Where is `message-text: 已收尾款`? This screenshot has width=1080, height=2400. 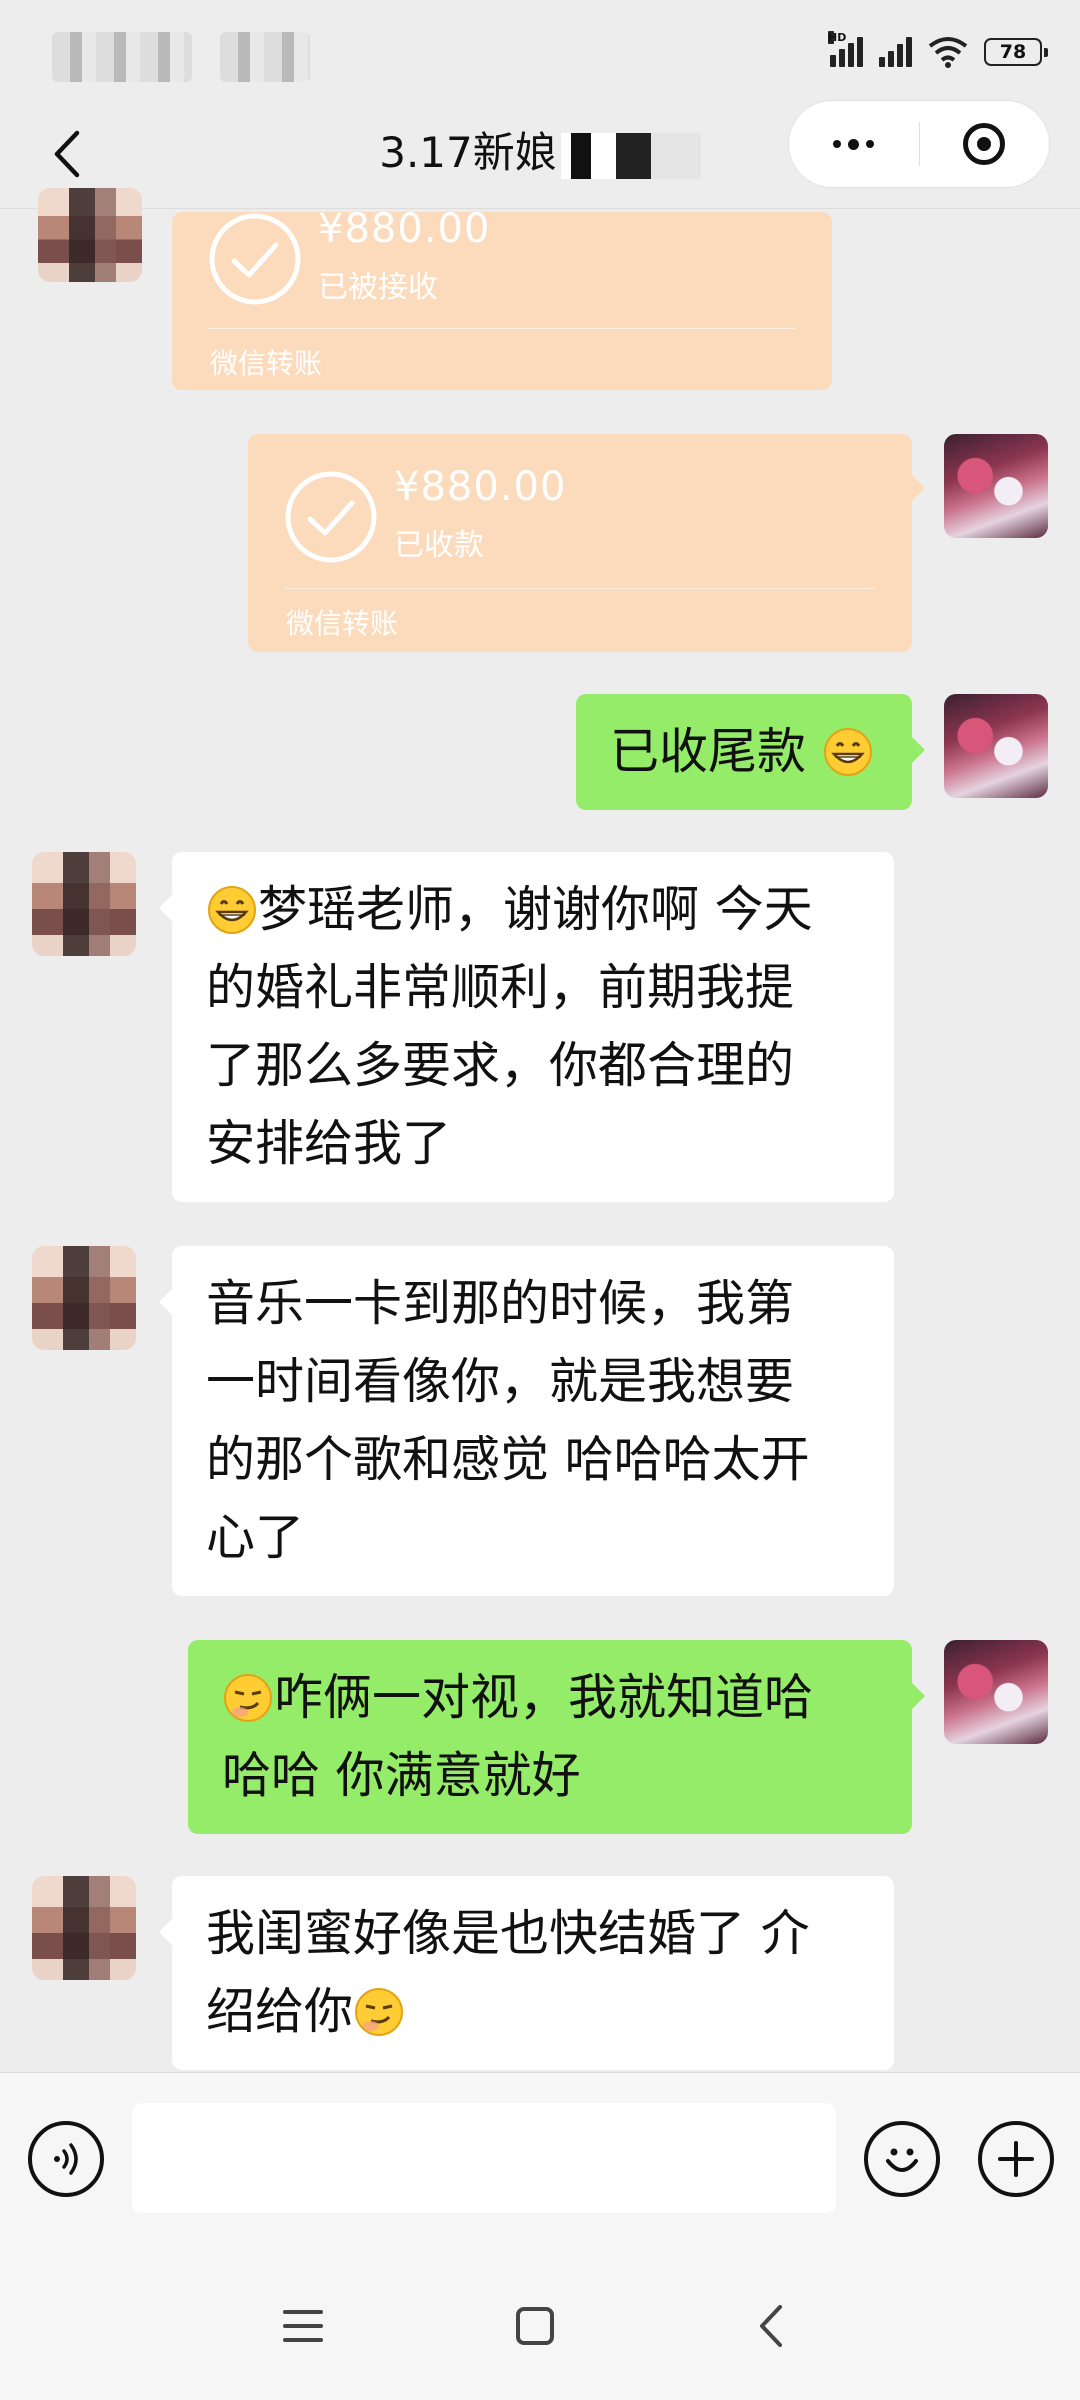
message-text: 已收尾款 is located at coordinates (708, 751).